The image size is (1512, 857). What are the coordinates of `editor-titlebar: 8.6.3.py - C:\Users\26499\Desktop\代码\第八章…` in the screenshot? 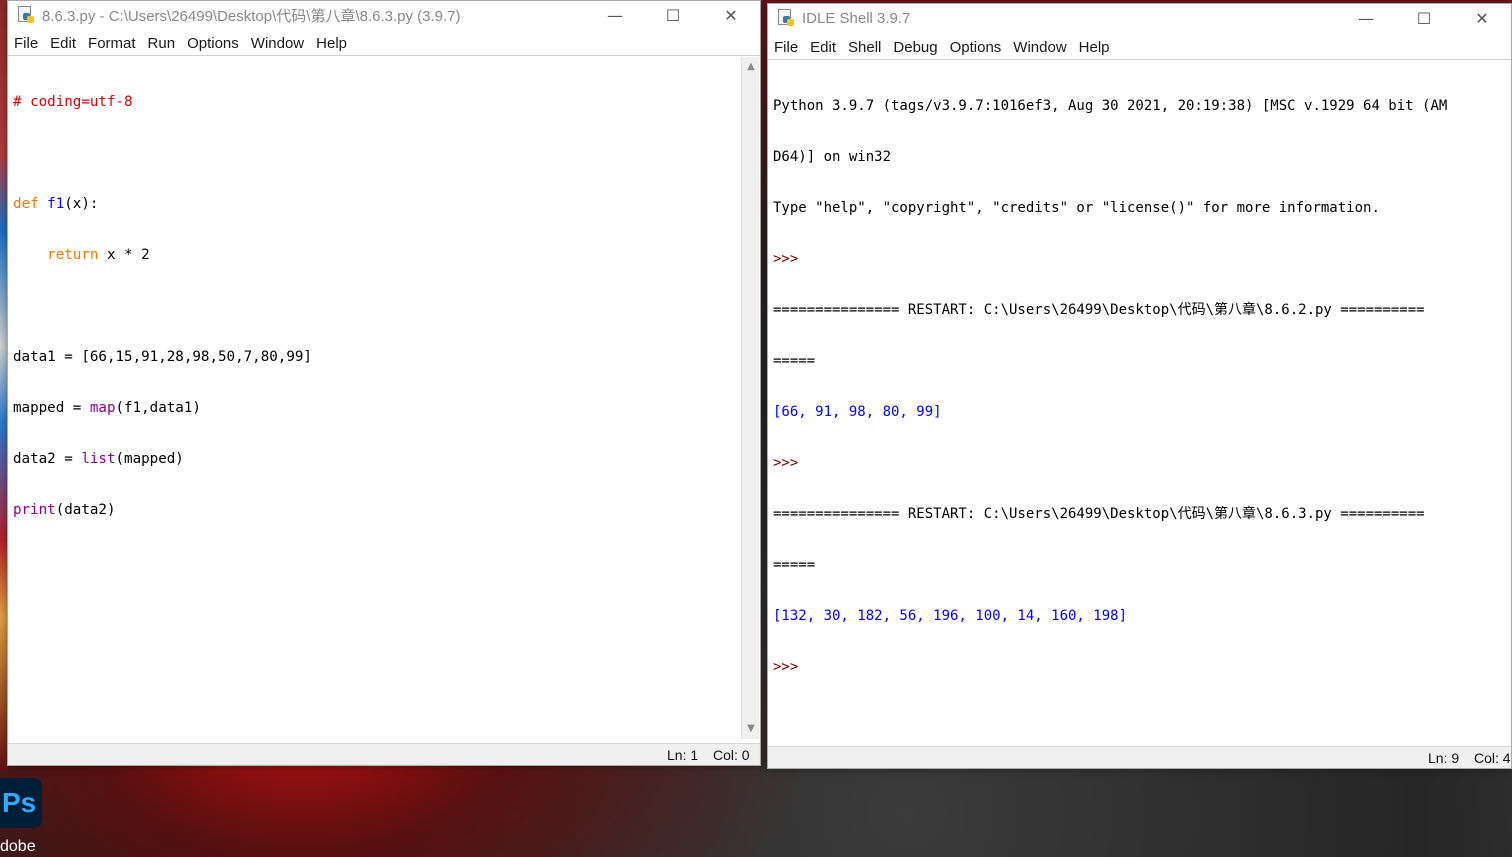 It's located at (384, 15).